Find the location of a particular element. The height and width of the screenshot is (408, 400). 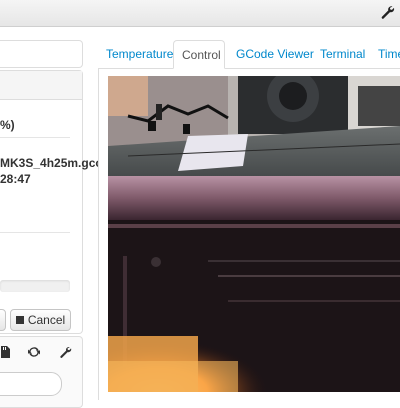

sd-card-icon is located at coordinates (6, 352).